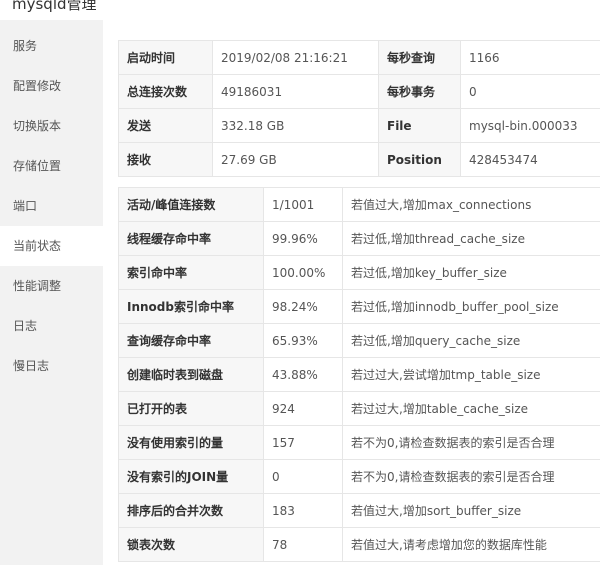 Image resolution: width=600 pixels, height=565 pixels. What do you see at coordinates (303, 544) in the screenshot?
I see `metric-value: 78` at bounding box center [303, 544].